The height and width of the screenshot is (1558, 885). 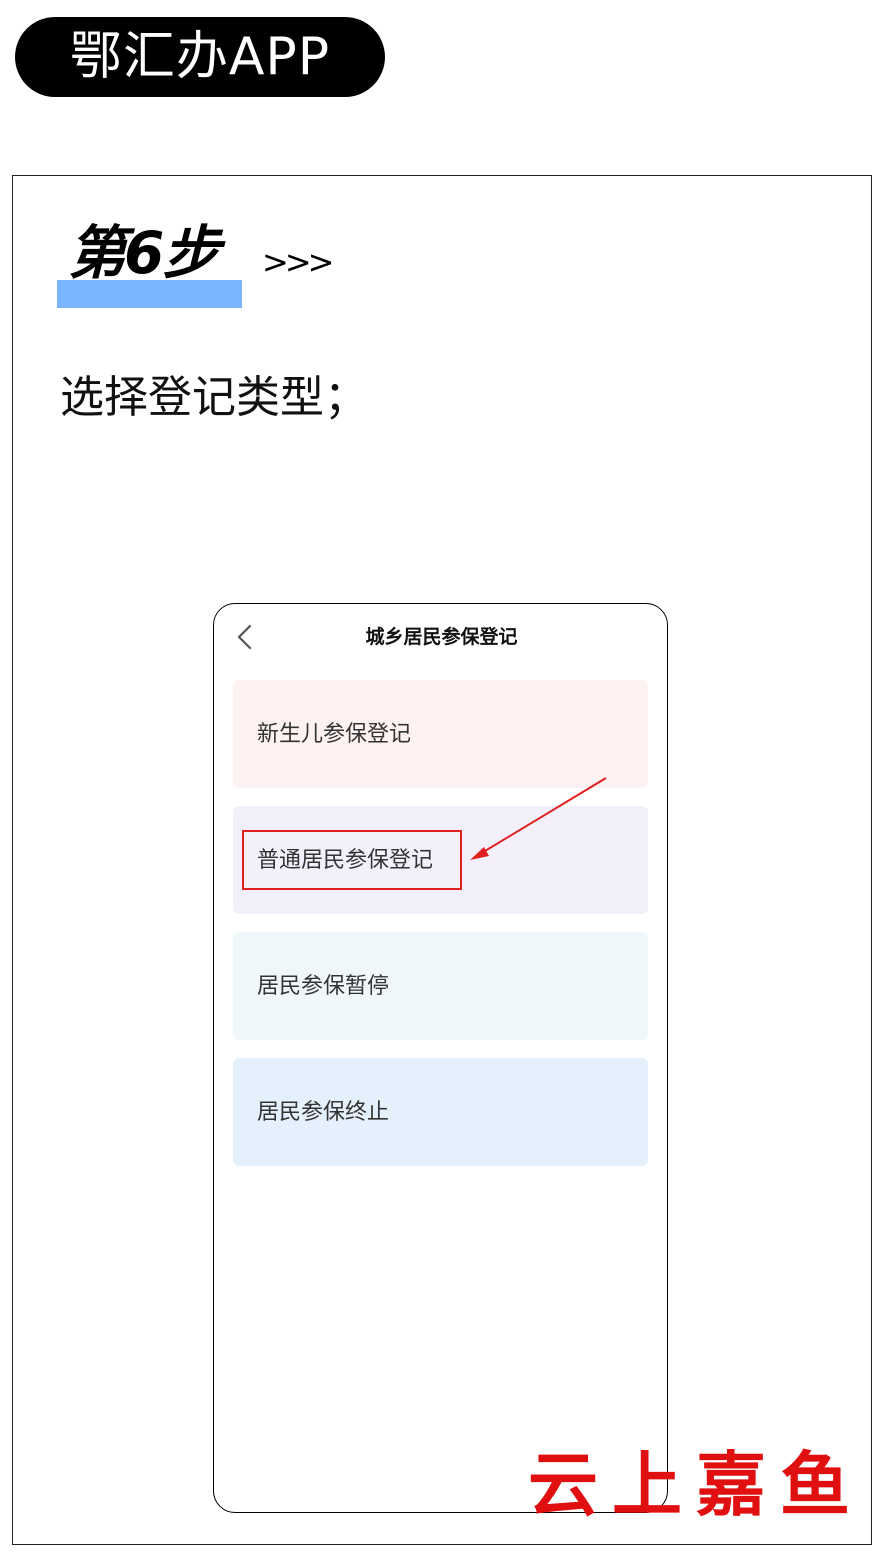 What do you see at coordinates (298, 262) in the screenshot?
I see `step-arrows: >>>` at bounding box center [298, 262].